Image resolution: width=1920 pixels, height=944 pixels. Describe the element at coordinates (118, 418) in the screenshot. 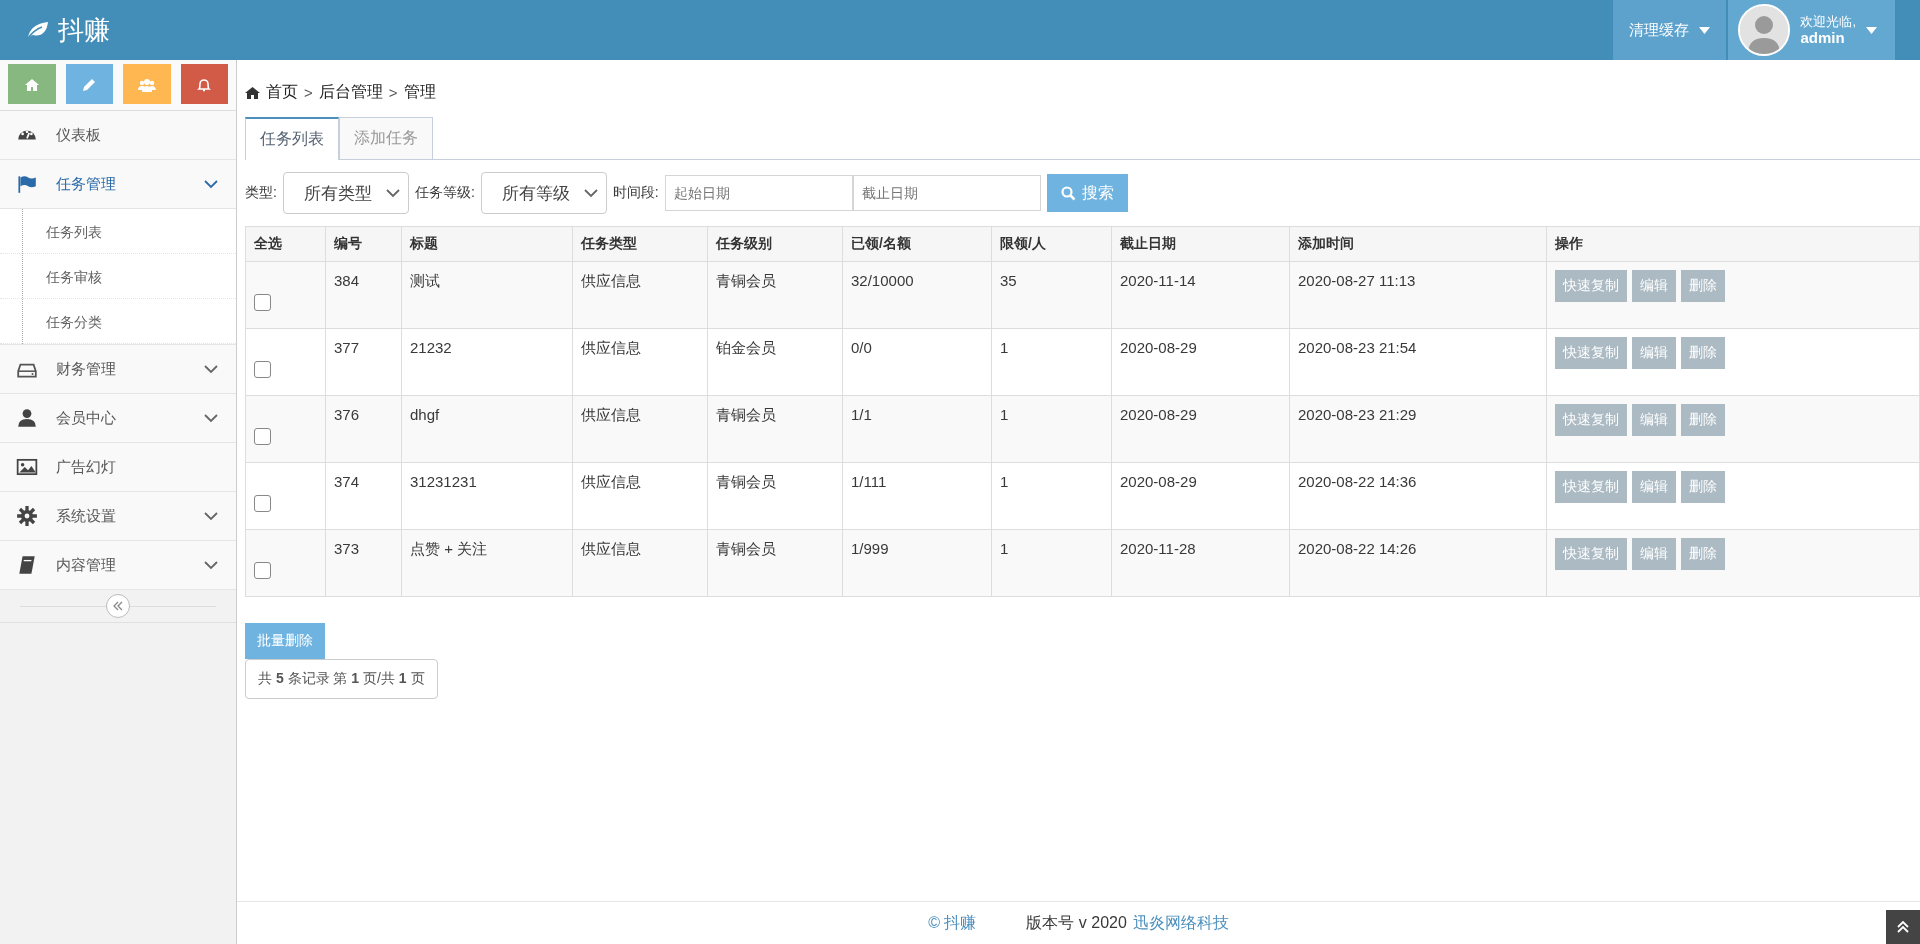

I see `sidebar-item: 会员中心` at that location.